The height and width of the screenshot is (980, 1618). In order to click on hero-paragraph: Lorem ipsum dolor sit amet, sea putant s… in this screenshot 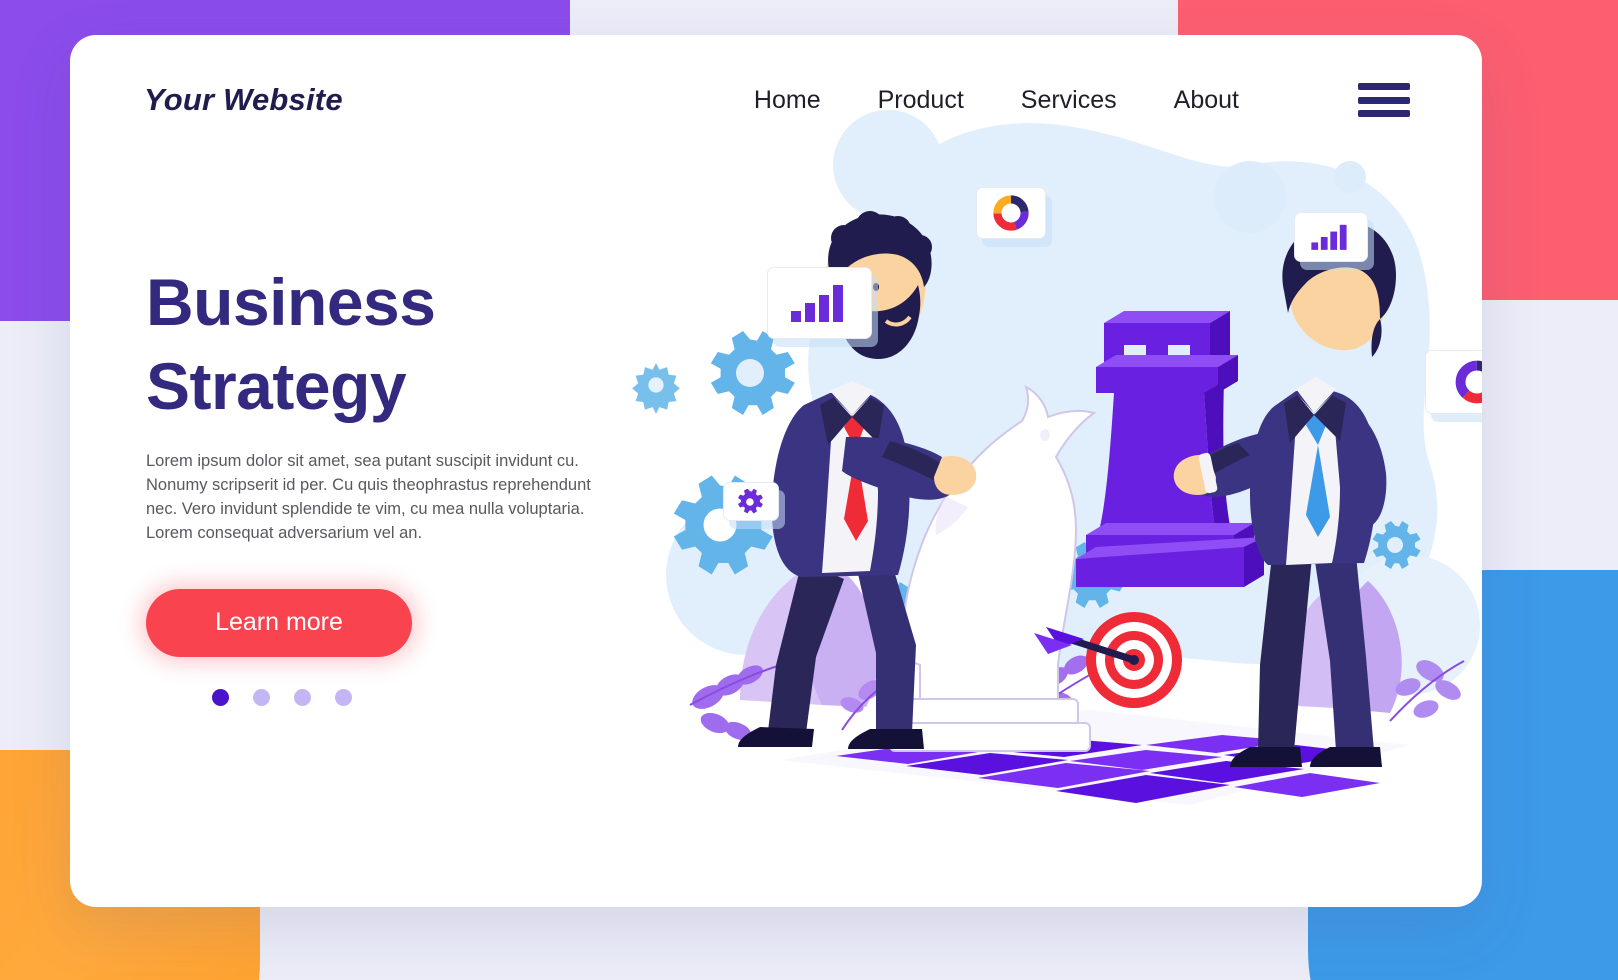, I will do `click(368, 497)`.